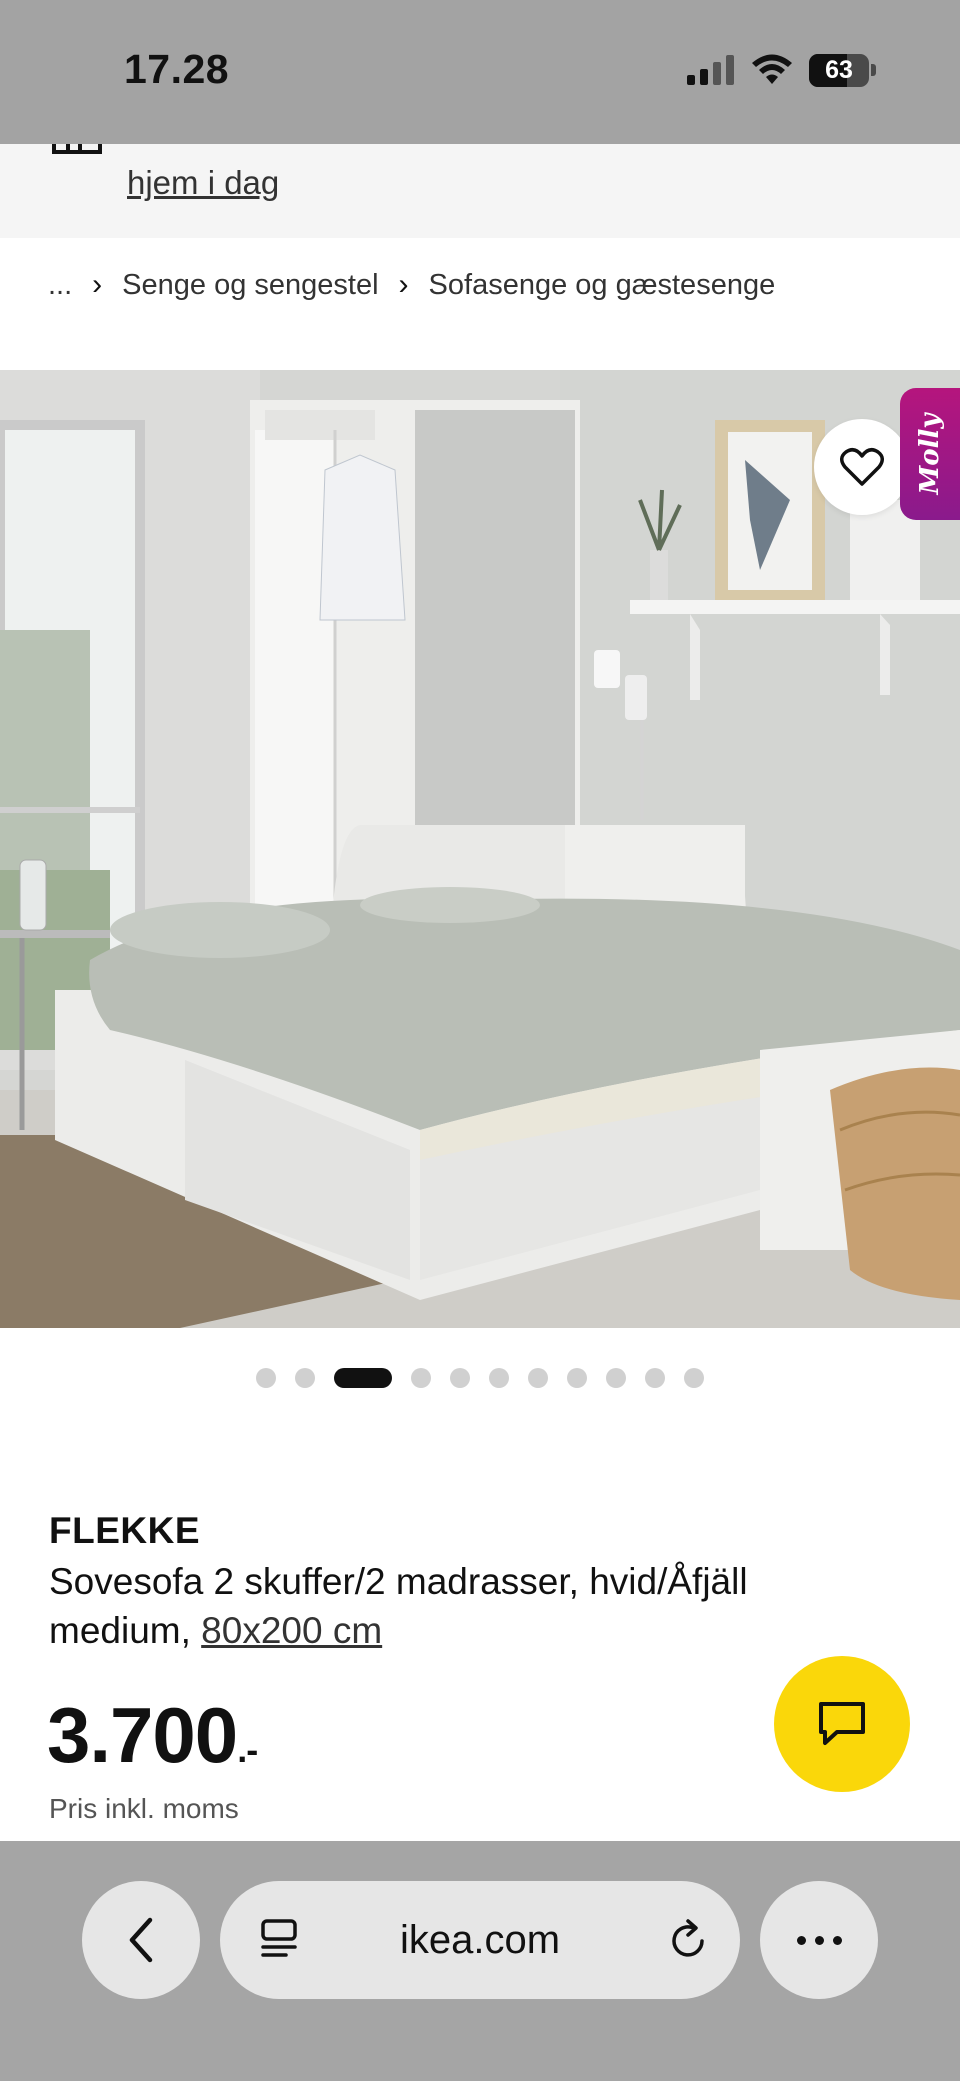 The image size is (960, 2081). Describe the element at coordinates (363, 1378) in the screenshot. I see `carousel-dot-active` at that location.